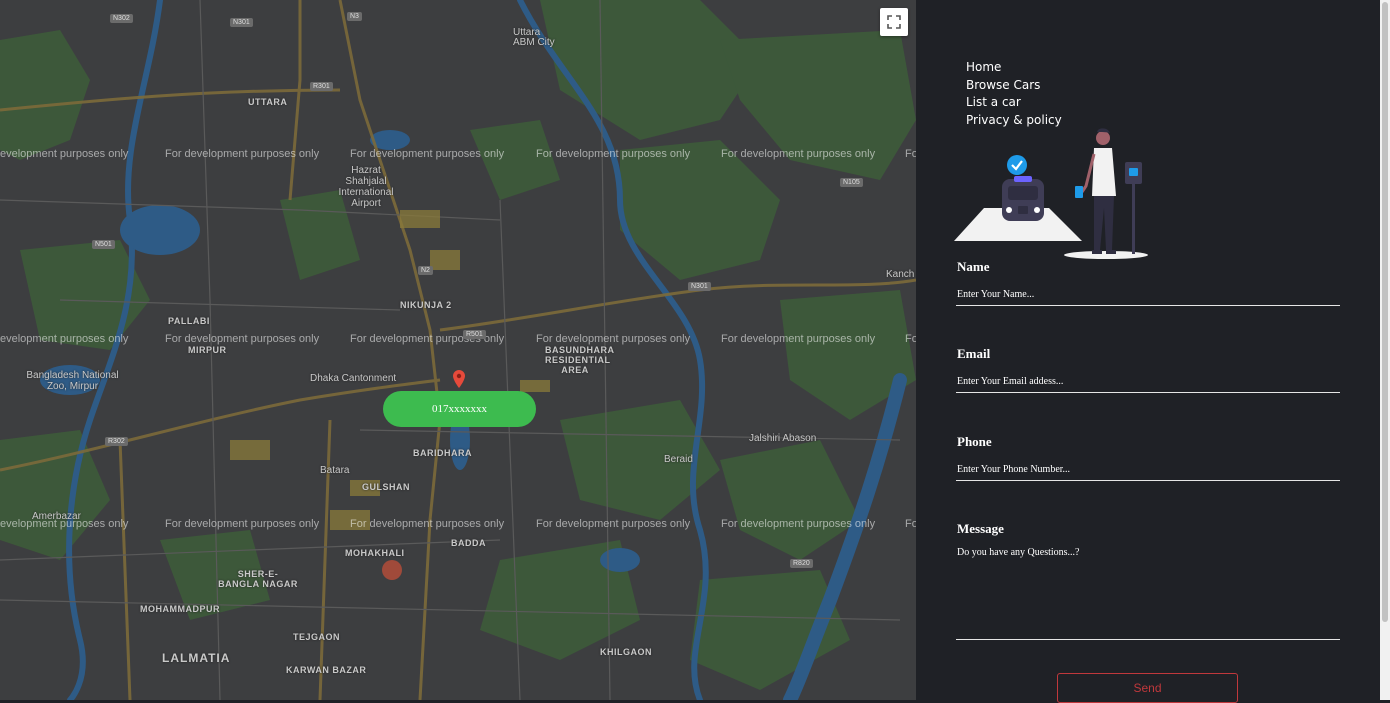 This screenshot has width=1390, height=703. I want to click on place-label: Dhaka Cantonment, so click(353, 378).